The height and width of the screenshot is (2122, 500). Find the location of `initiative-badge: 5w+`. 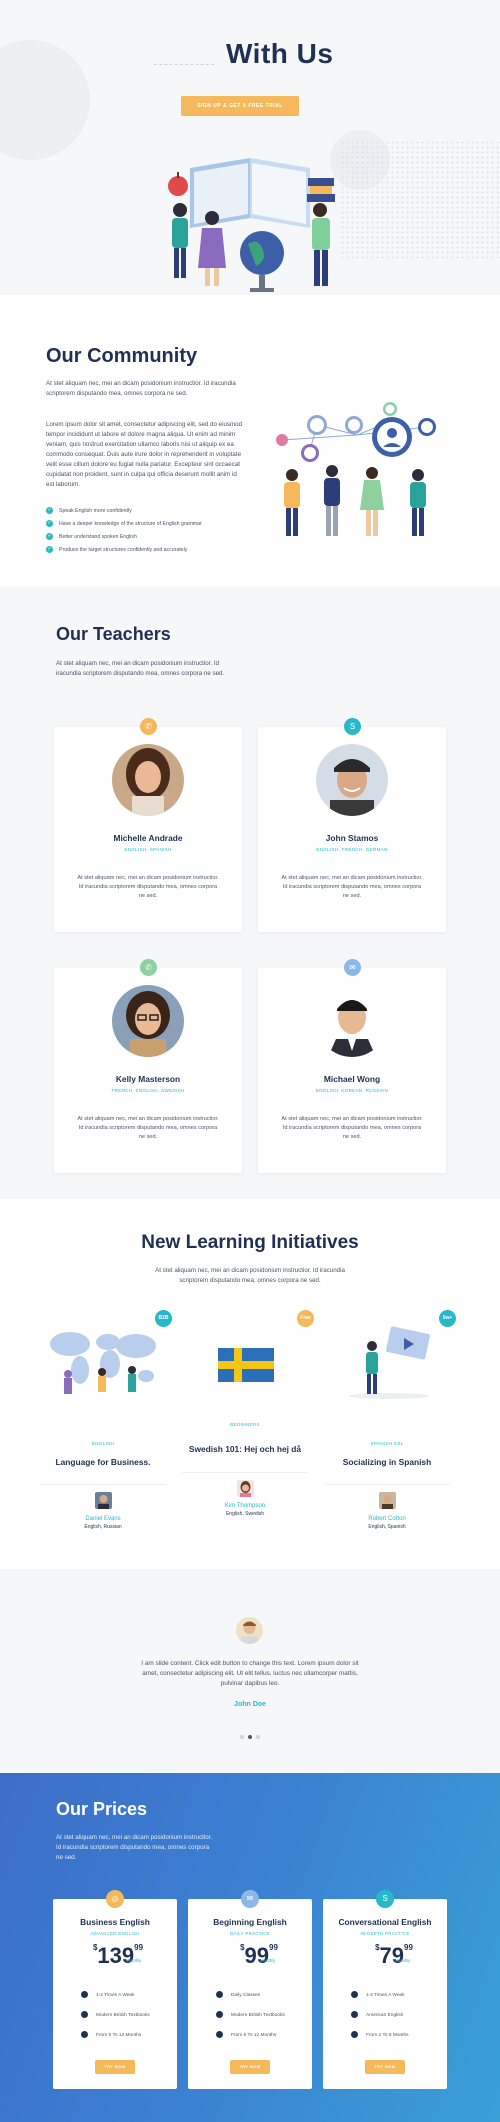

initiative-badge: 5w+ is located at coordinates (447, 1318).